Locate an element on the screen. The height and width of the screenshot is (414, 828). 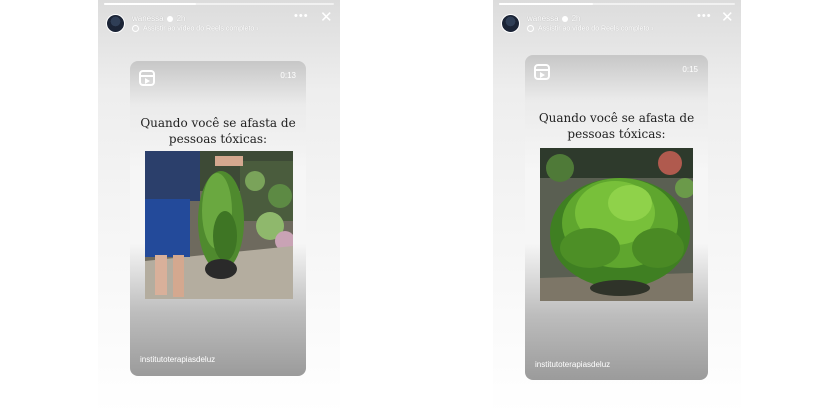
person-holding-plant-image is located at coordinates (219, 225).